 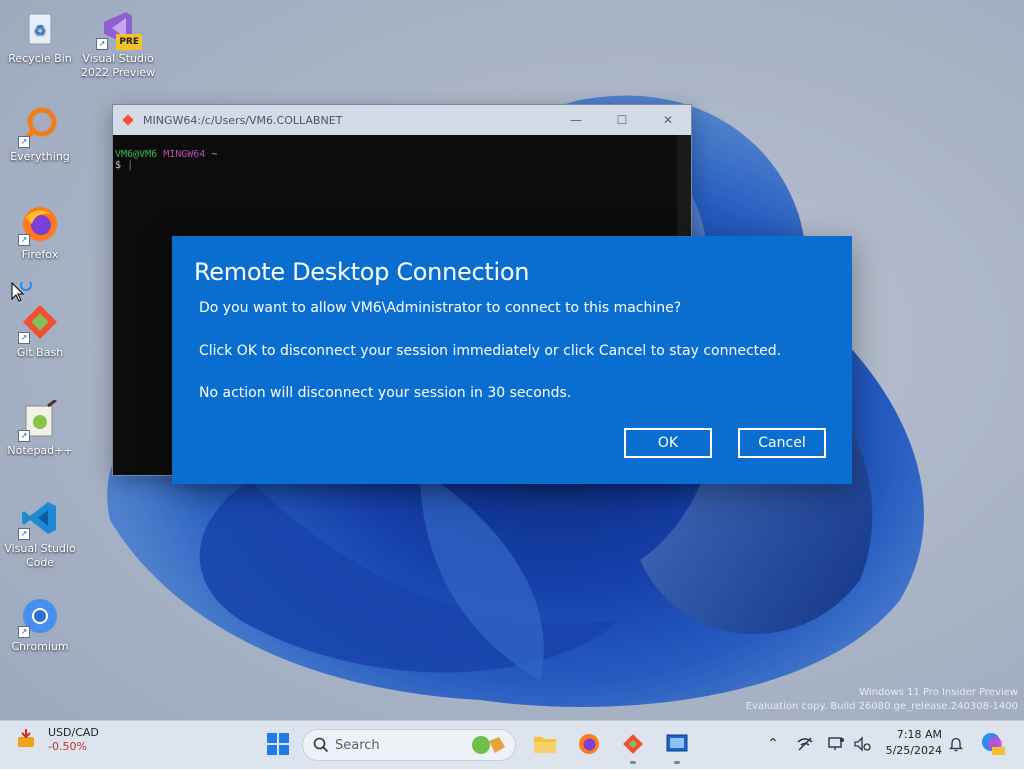 What do you see at coordinates (402, 120) in the screenshot?
I see `terminal-title-bar: MINGW64:/c/Users/VM6.COLLABNET — ☐ ✕` at bounding box center [402, 120].